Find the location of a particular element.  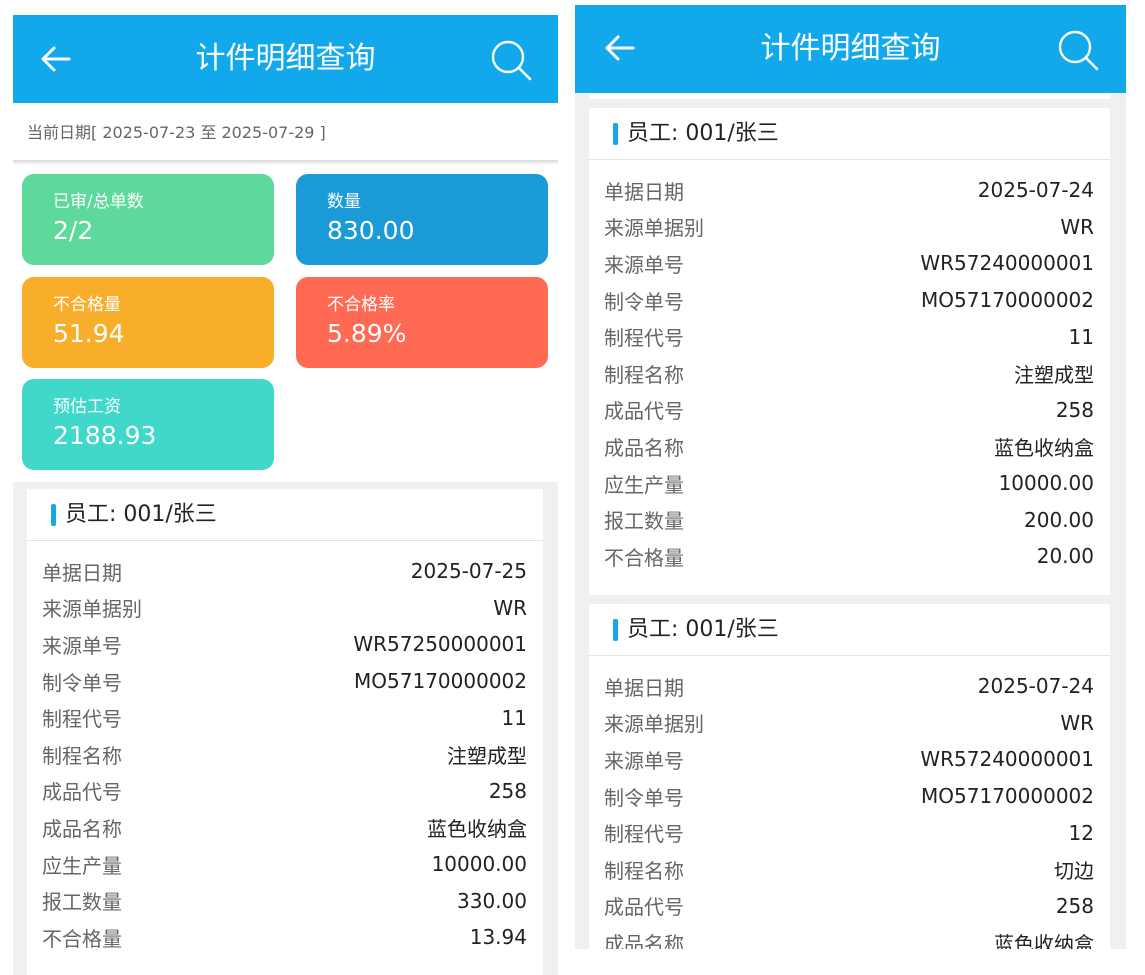

field-value: 10000.00 is located at coordinates (479, 864).